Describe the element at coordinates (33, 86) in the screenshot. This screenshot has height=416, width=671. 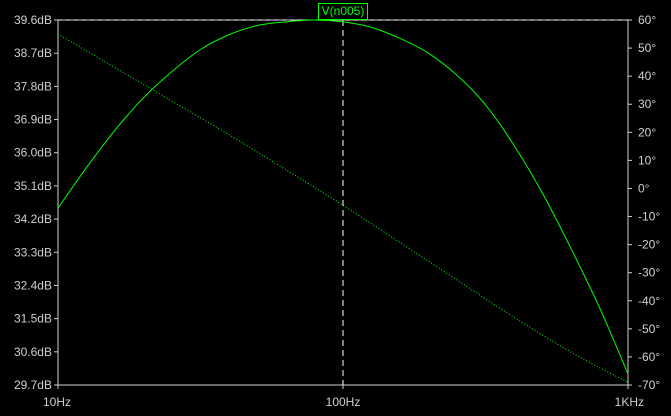
I see `left-tick-label: 37.8dB` at that location.